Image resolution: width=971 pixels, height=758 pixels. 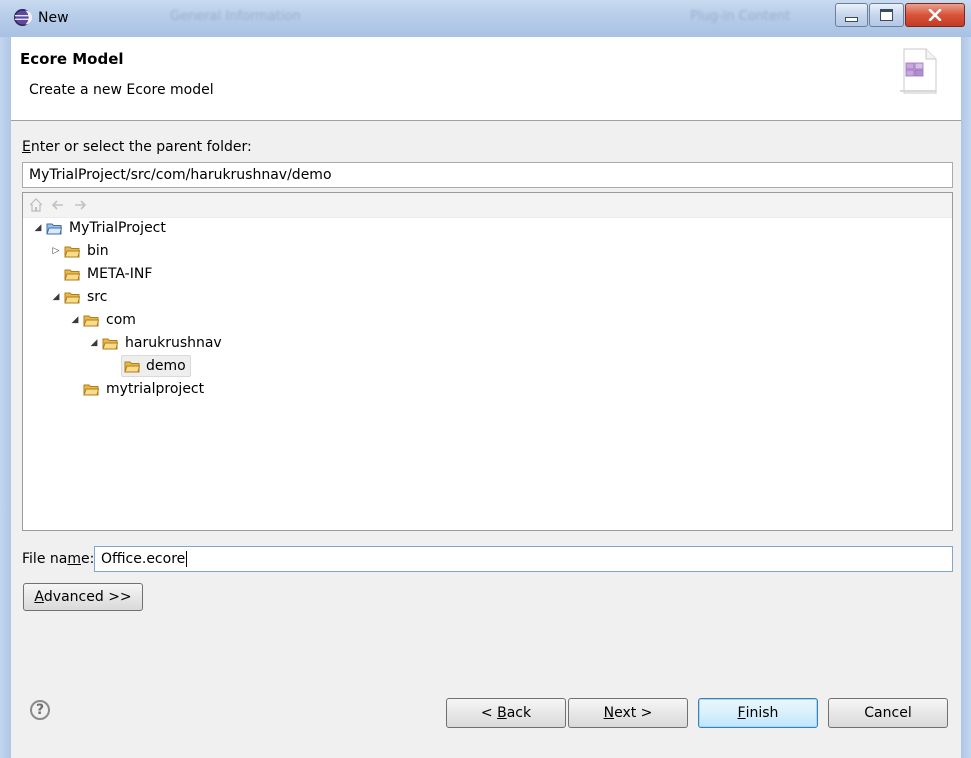 I want to click on window-frame-right, so click(x=966, y=397).